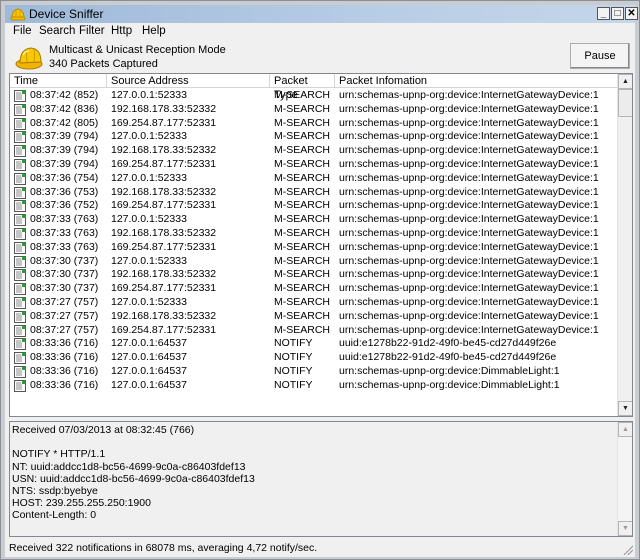  What do you see at coordinates (625, 528) in the screenshot?
I see `detail-scroll-down-button: ▼` at bounding box center [625, 528].